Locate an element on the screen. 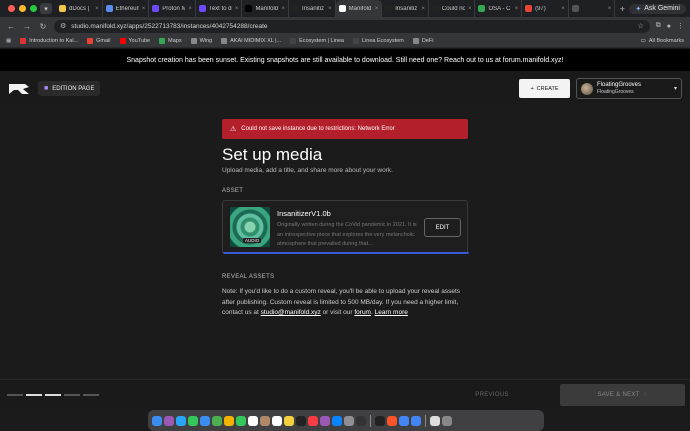 The image size is (690, 431). launchpad-icon is located at coordinates (169, 420).